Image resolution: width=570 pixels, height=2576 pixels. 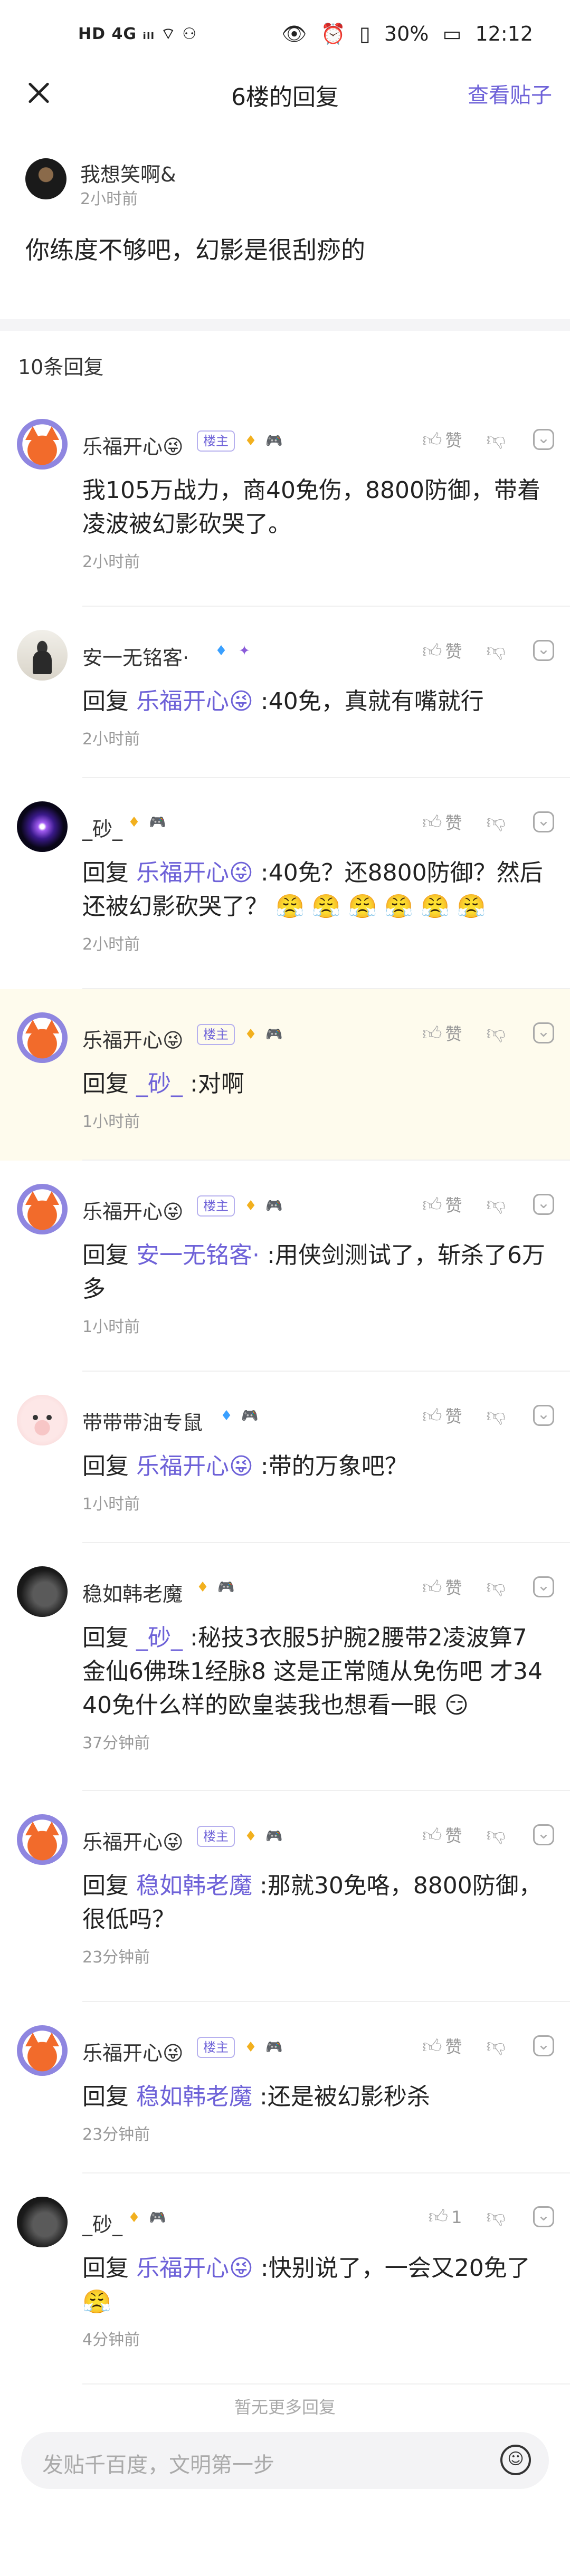 What do you see at coordinates (314, 1903) in the screenshot?
I see `reply-text: 回复 稳如韩老魔 :那就30免咯，8800防御，很低吗？` at bounding box center [314, 1903].